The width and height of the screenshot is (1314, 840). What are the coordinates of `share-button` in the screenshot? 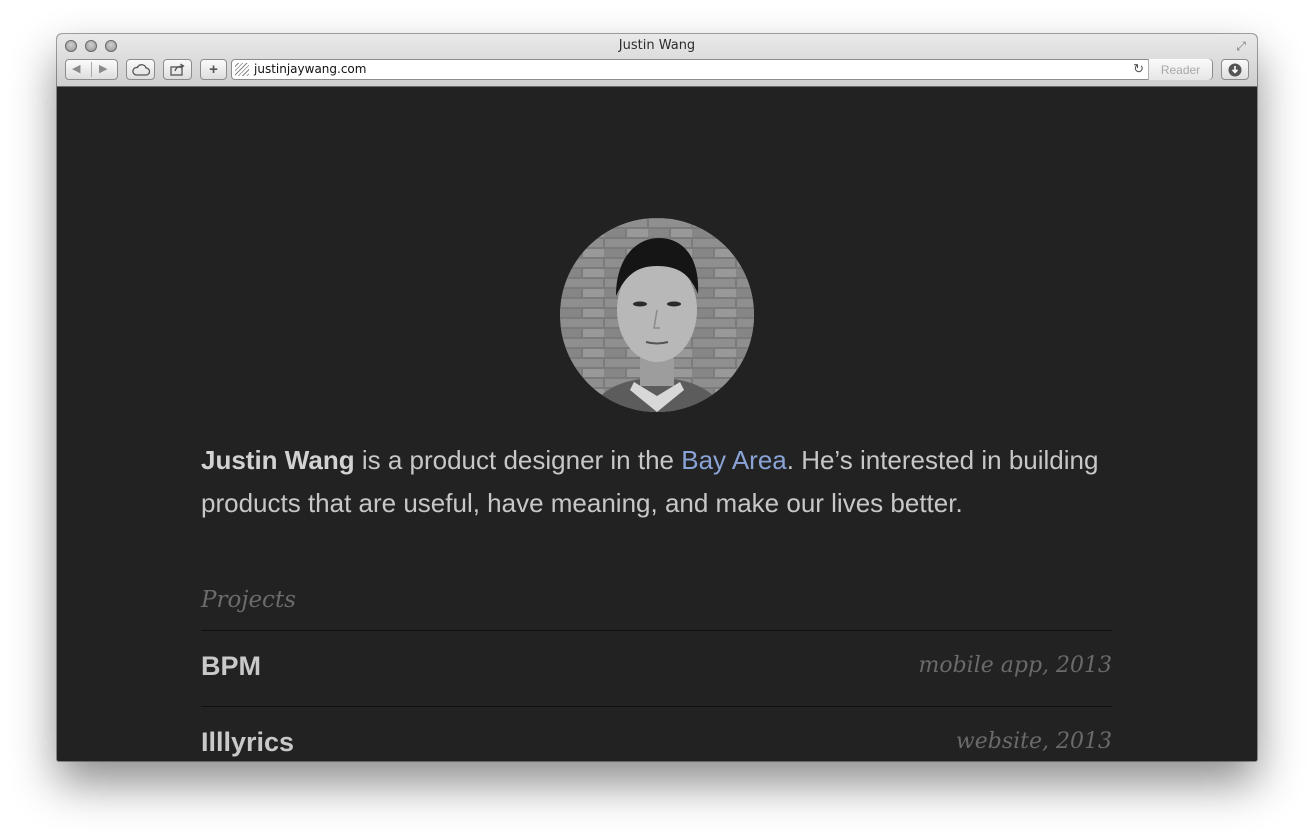 It's located at (177, 69).